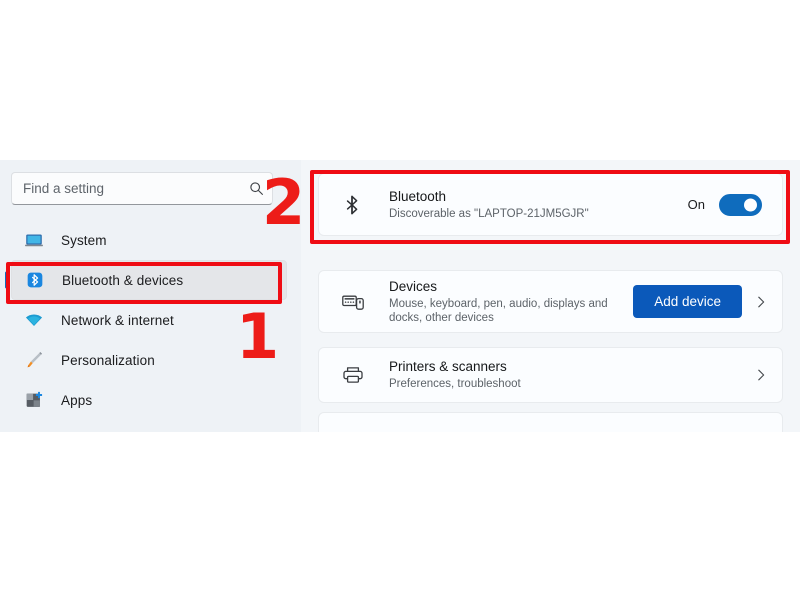  Describe the element at coordinates (34, 399) in the screenshot. I see `apps-grid-icon` at that location.